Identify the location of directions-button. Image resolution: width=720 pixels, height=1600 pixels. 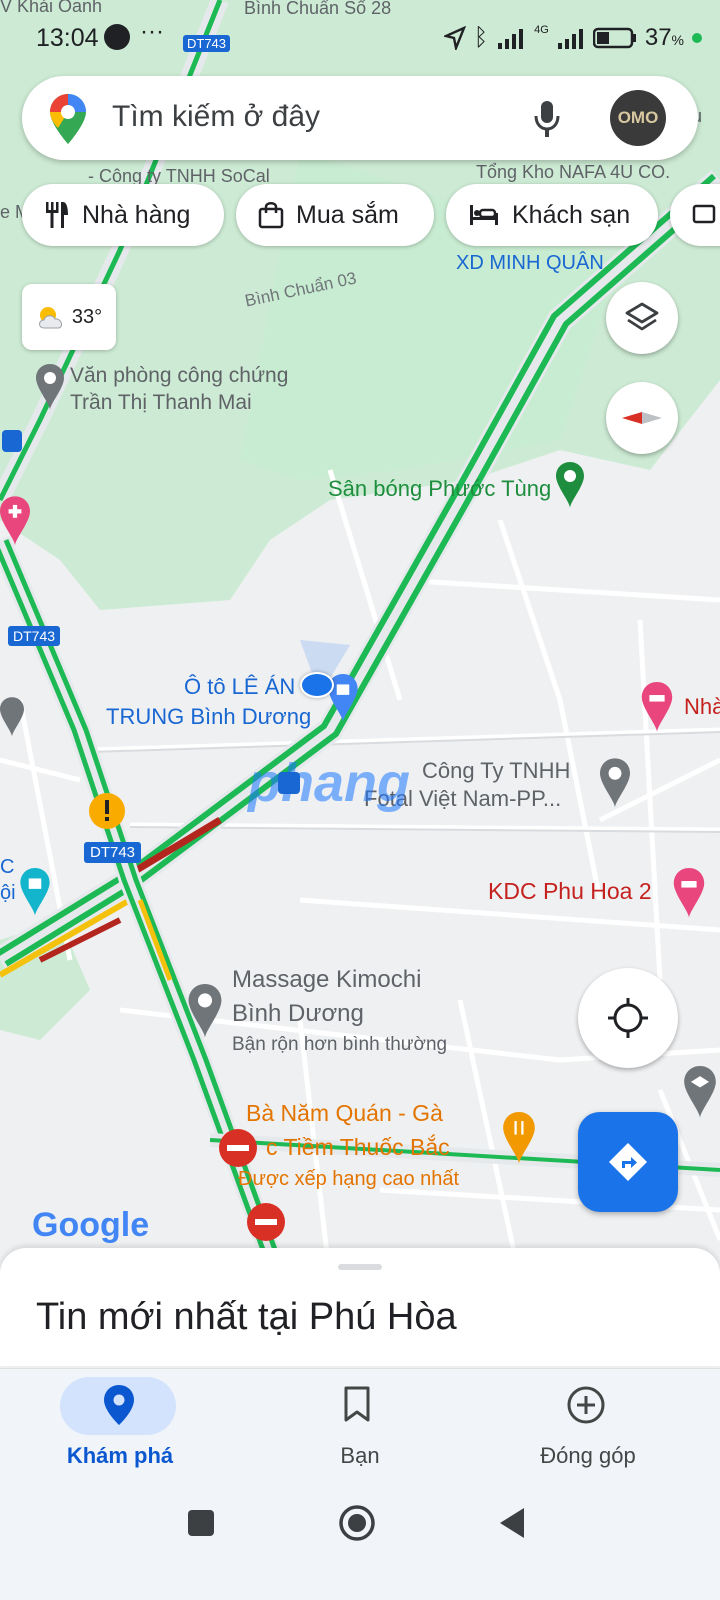
(628, 1162).